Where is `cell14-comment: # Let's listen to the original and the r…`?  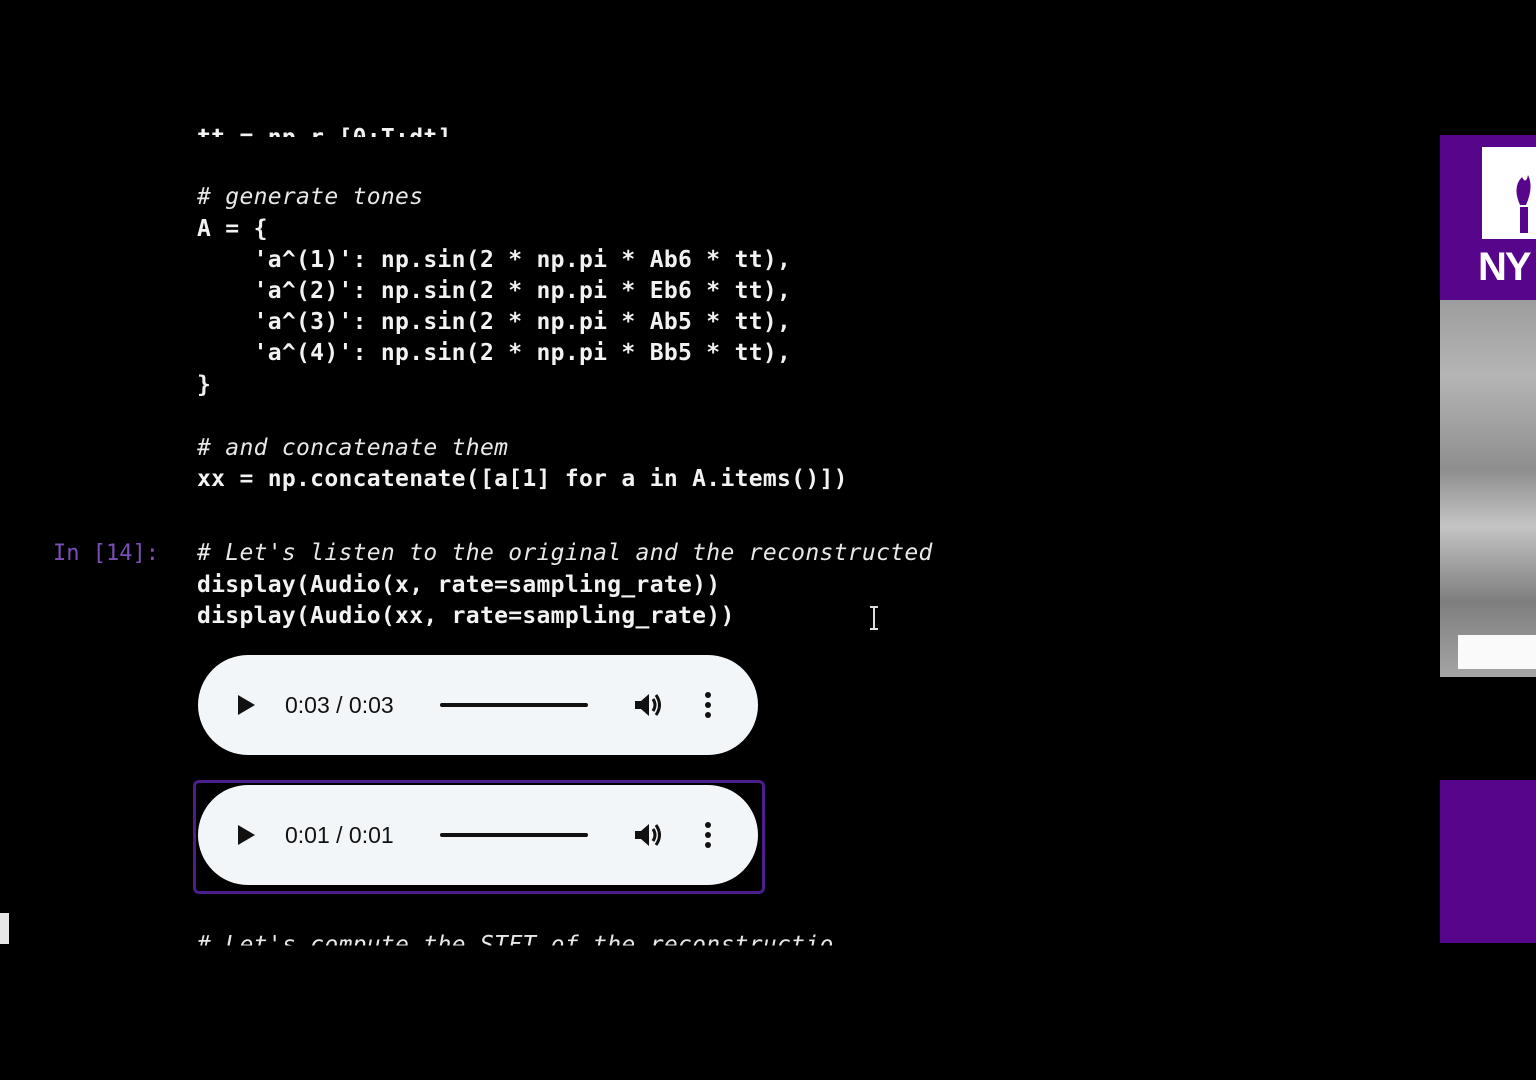
cell14-comment: # Let's listen to the original and the r… is located at coordinates (565, 553).